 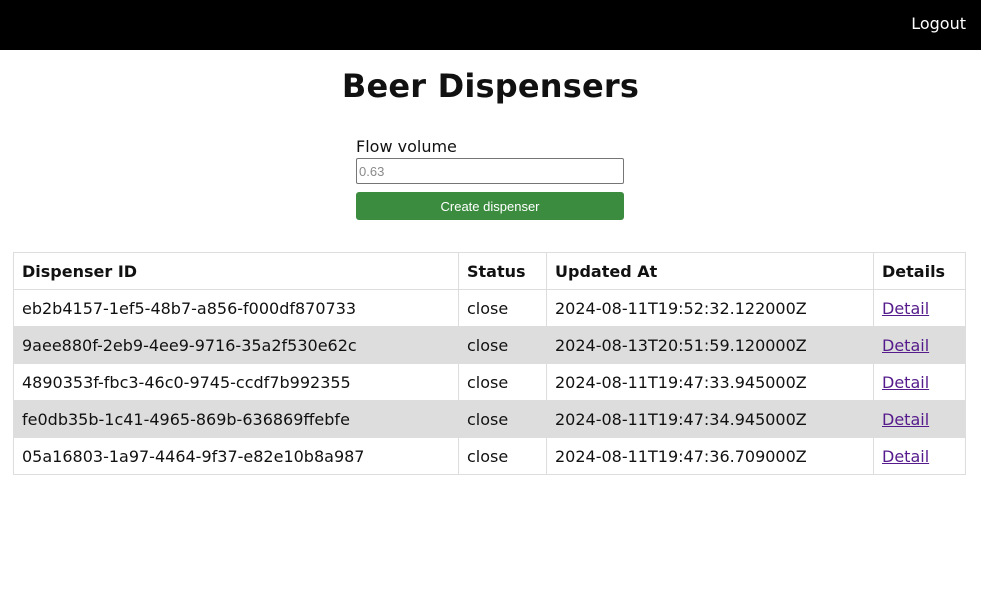 I want to click on updated-at-cell: 2024-08-11T19:52:32.122000Z, so click(x=710, y=308).